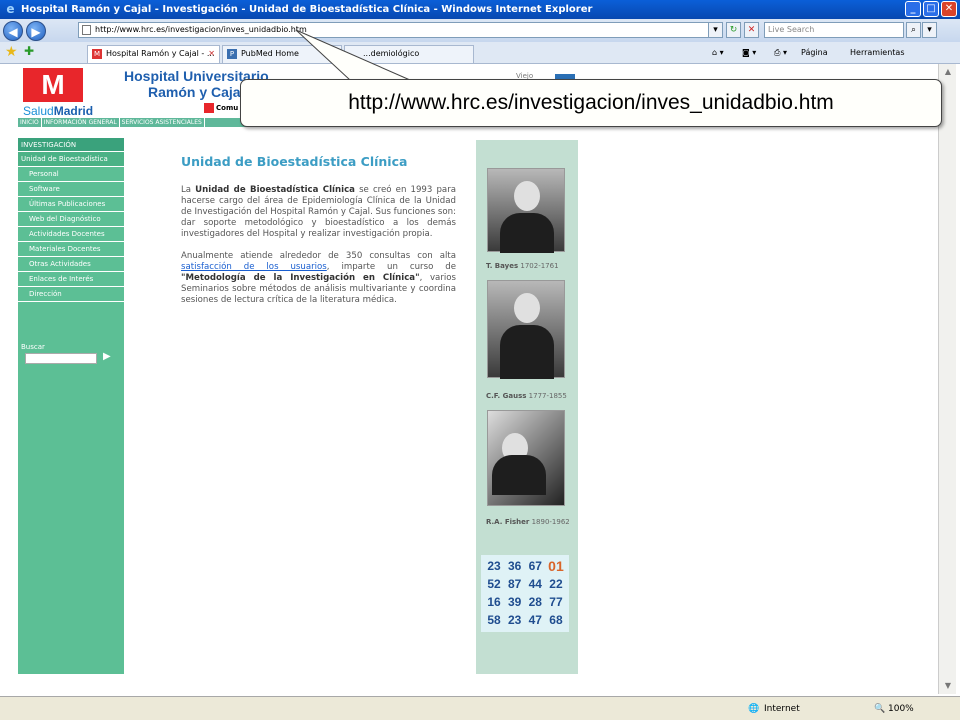 The height and width of the screenshot is (720, 960). What do you see at coordinates (71, 159) in the screenshot?
I see `sidebar-item-unidad: Unidad de Bioestadística` at bounding box center [71, 159].